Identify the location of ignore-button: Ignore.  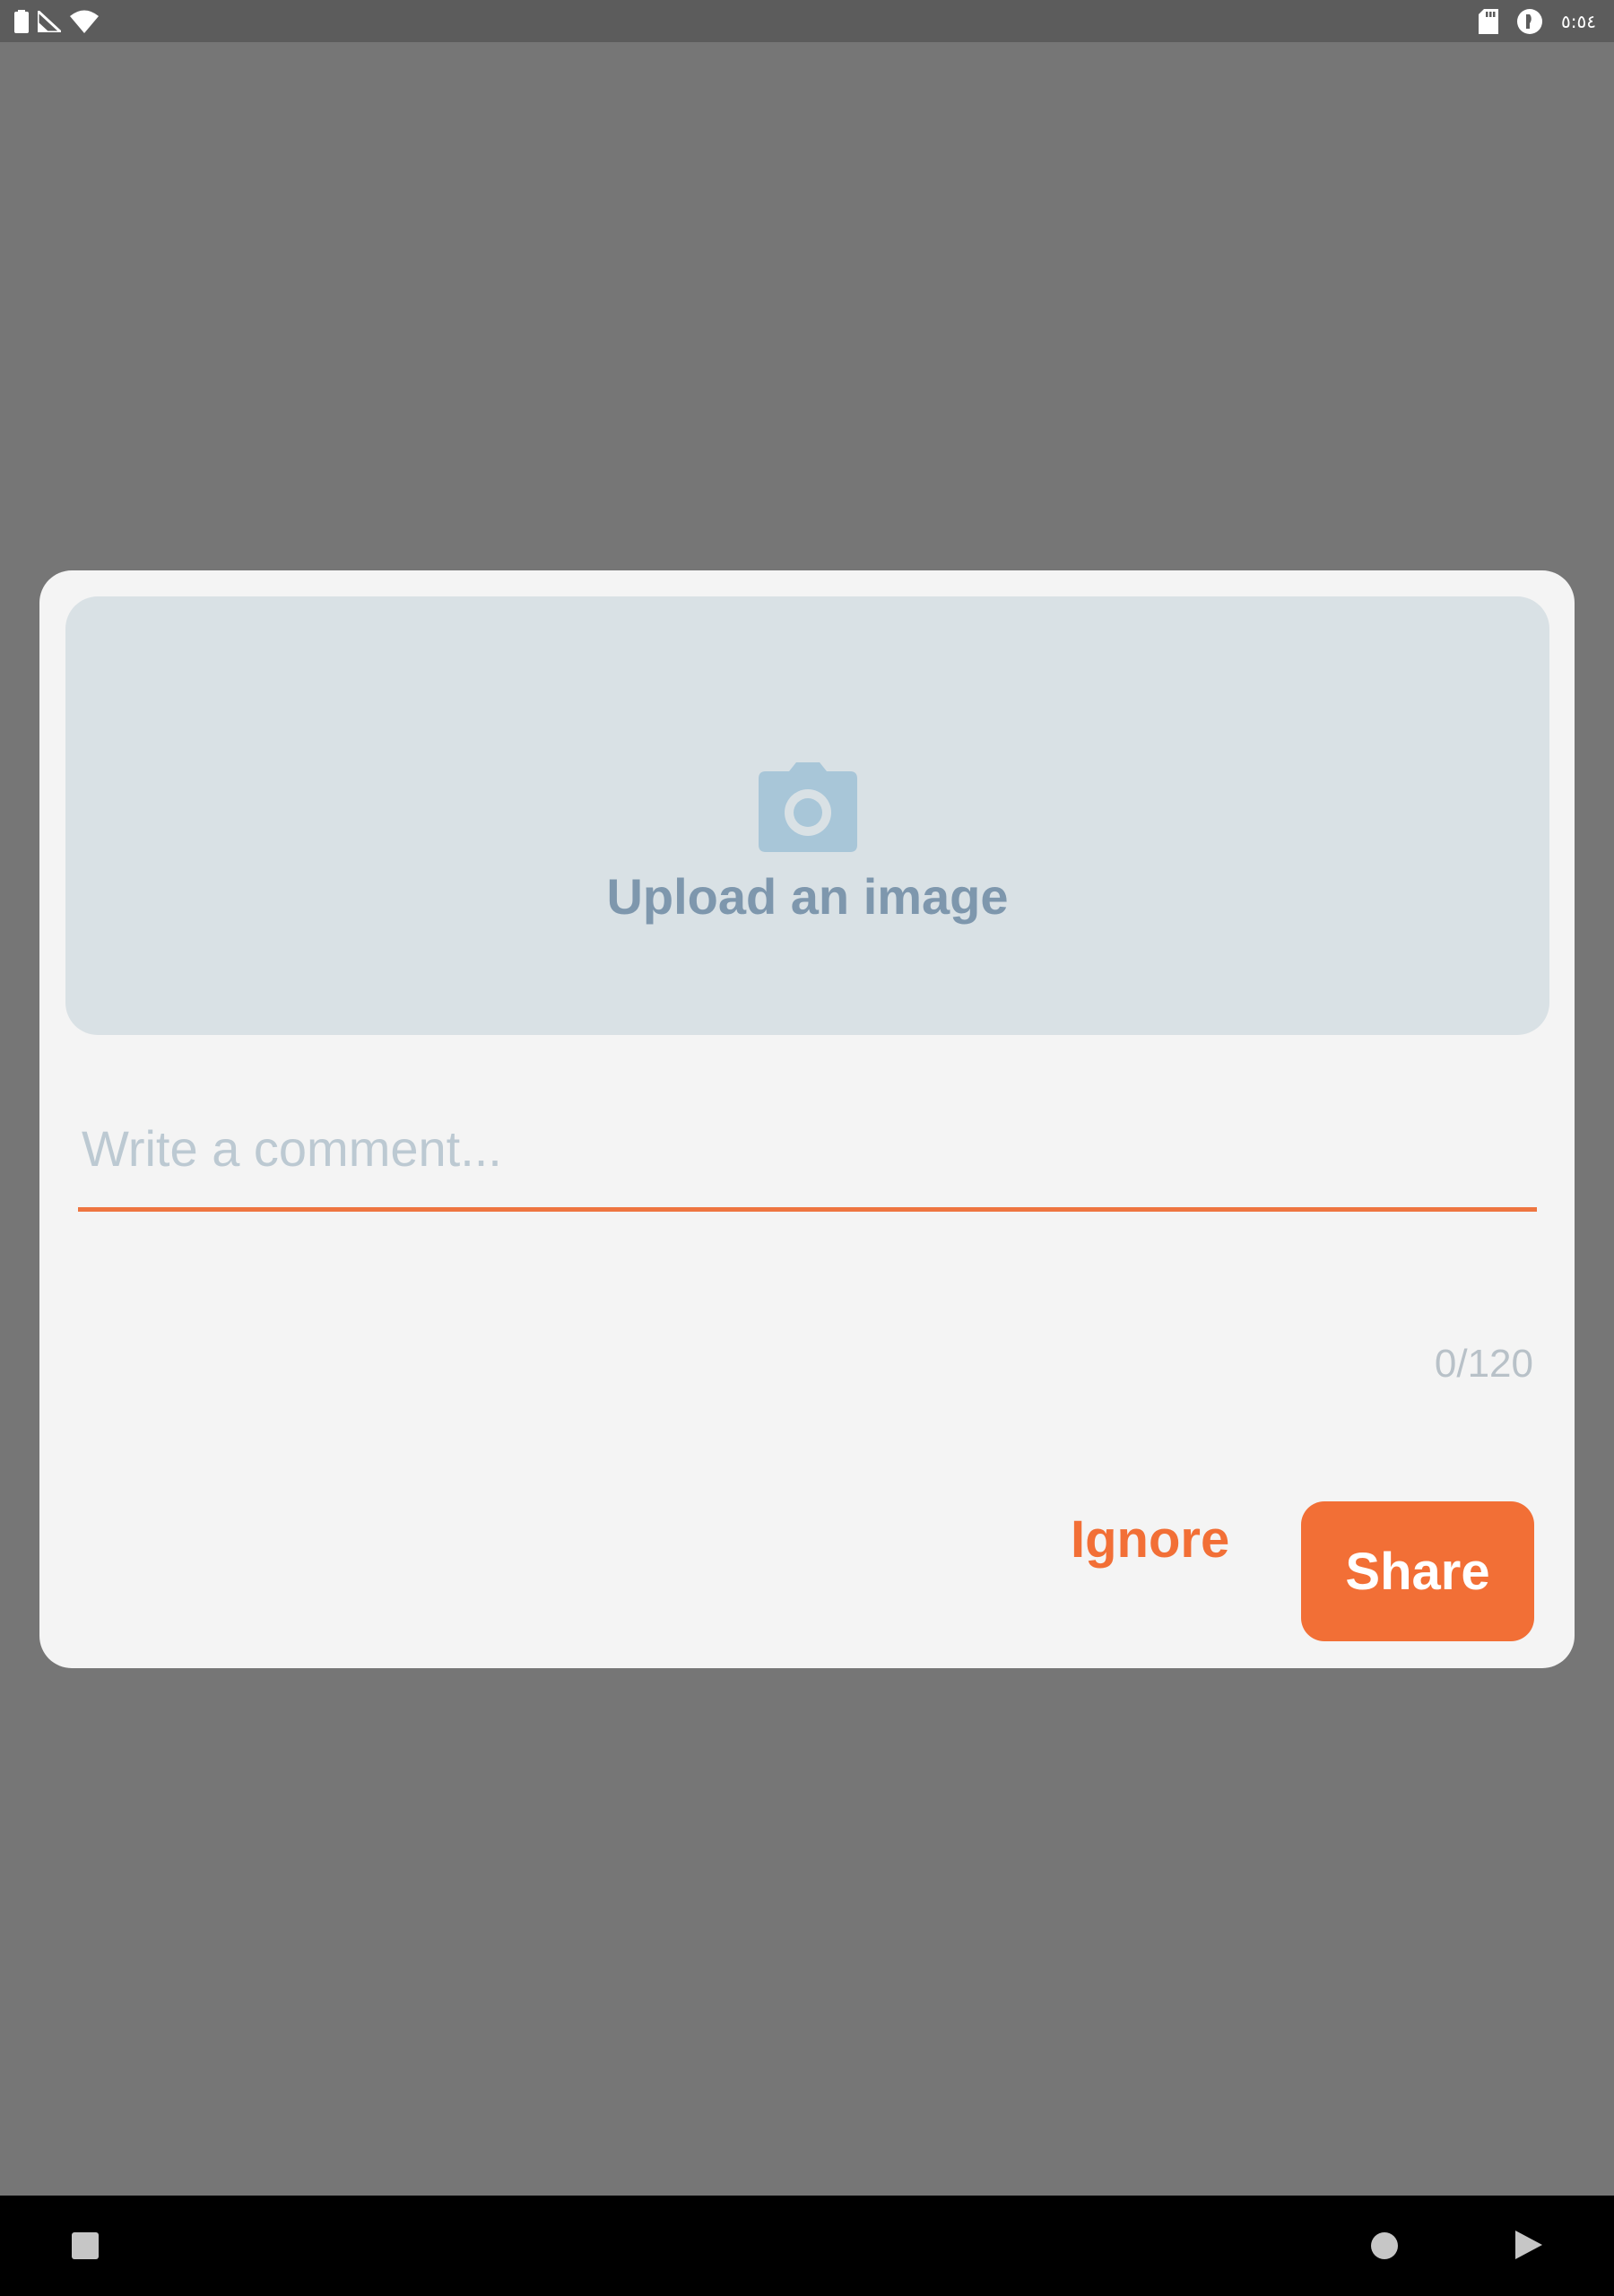
(1150, 1539).